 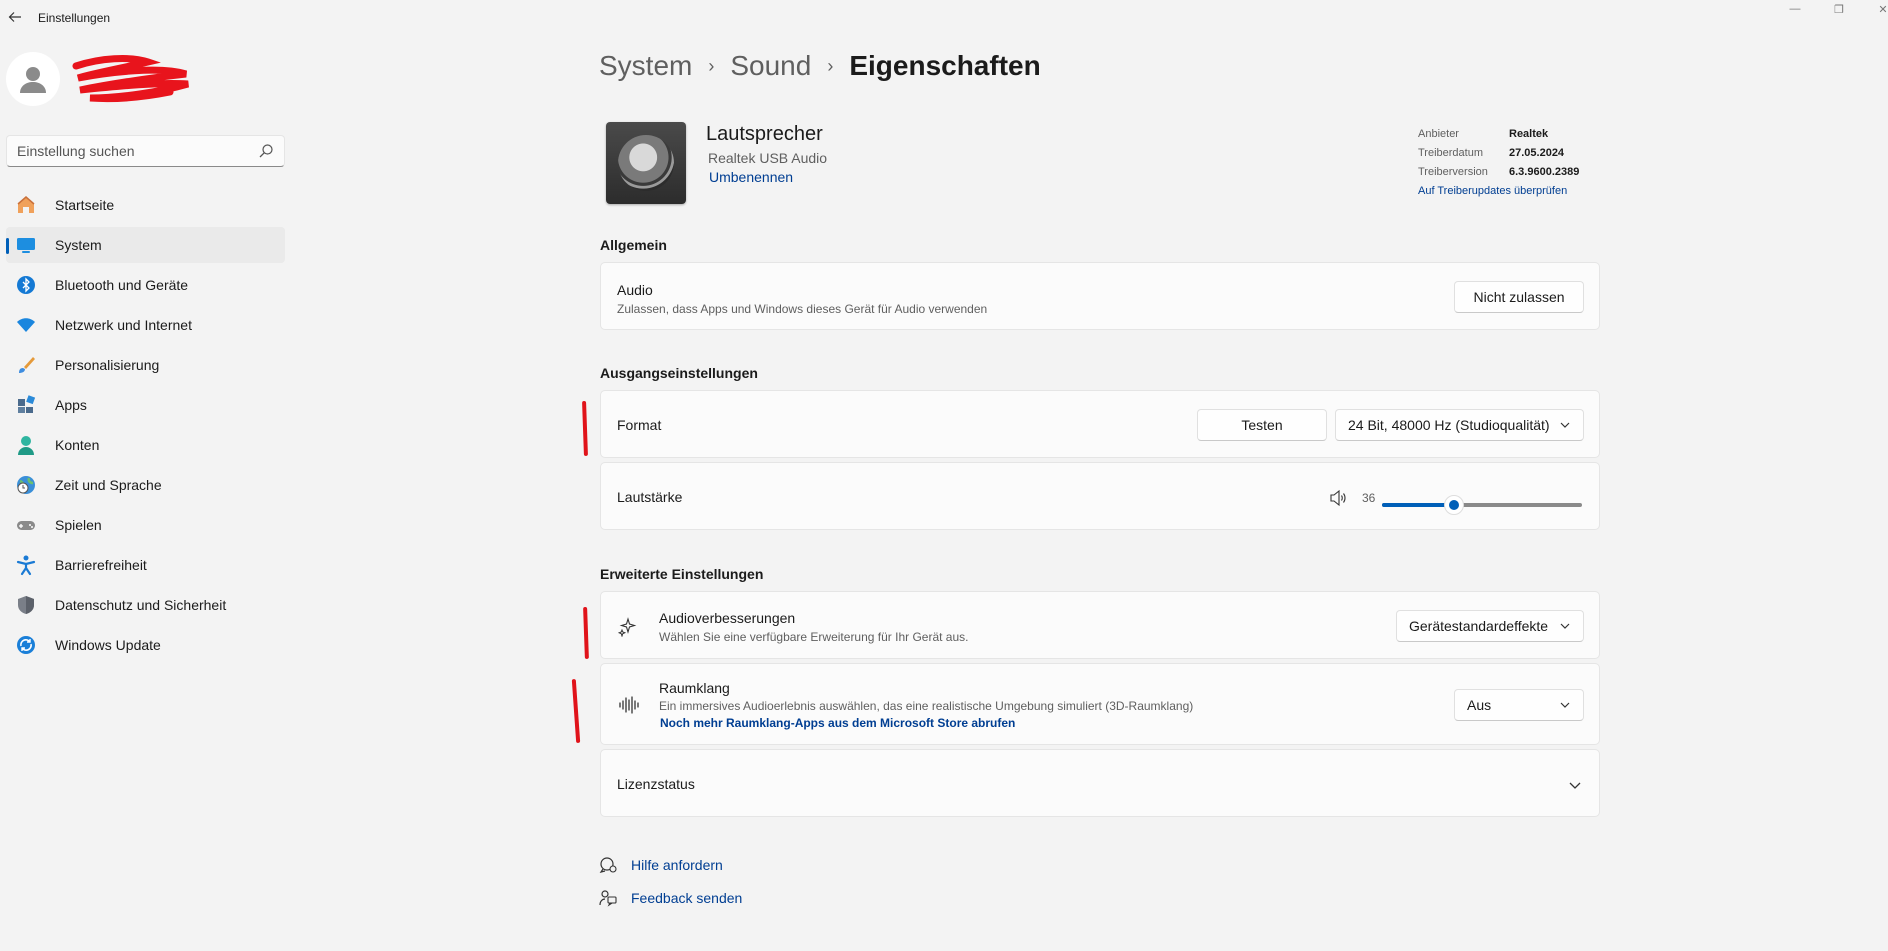 What do you see at coordinates (627, 627) in the screenshot?
I see `sparkle-icon` at bounding box center [627, 627].